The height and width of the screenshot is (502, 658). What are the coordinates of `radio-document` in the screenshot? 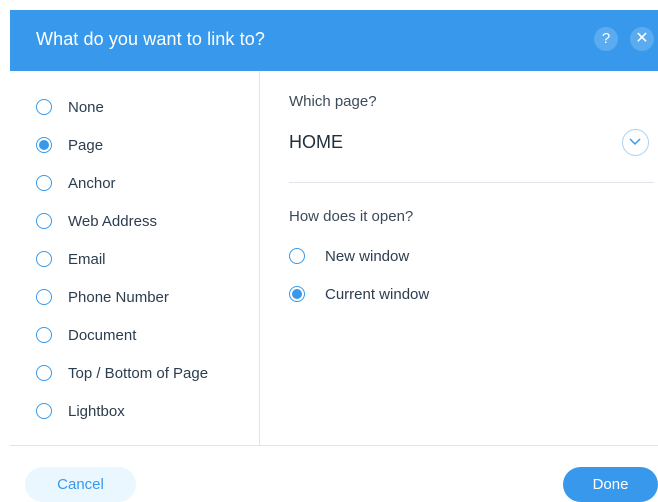 It's located at (44, 335).